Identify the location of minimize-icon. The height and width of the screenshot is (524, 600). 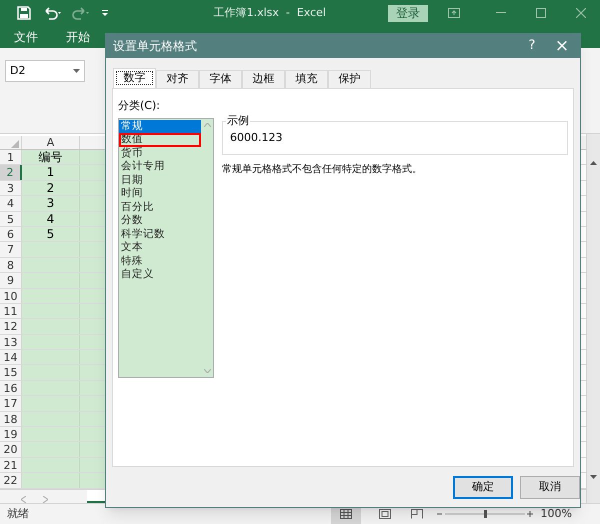
(501, 13).